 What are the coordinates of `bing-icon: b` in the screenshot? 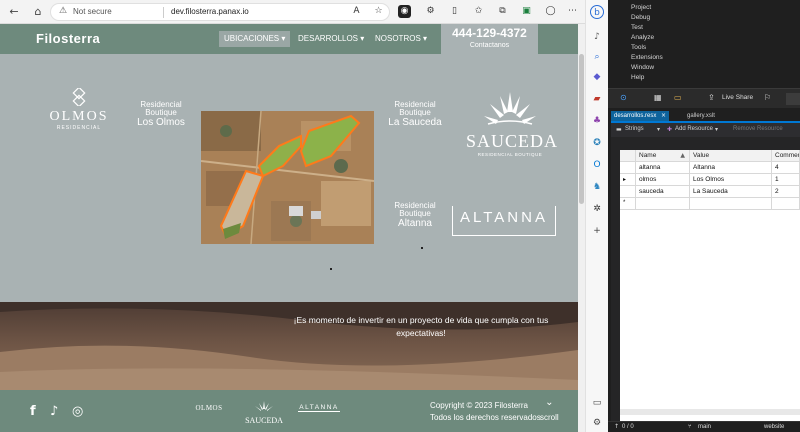 It's located at (597, 12).